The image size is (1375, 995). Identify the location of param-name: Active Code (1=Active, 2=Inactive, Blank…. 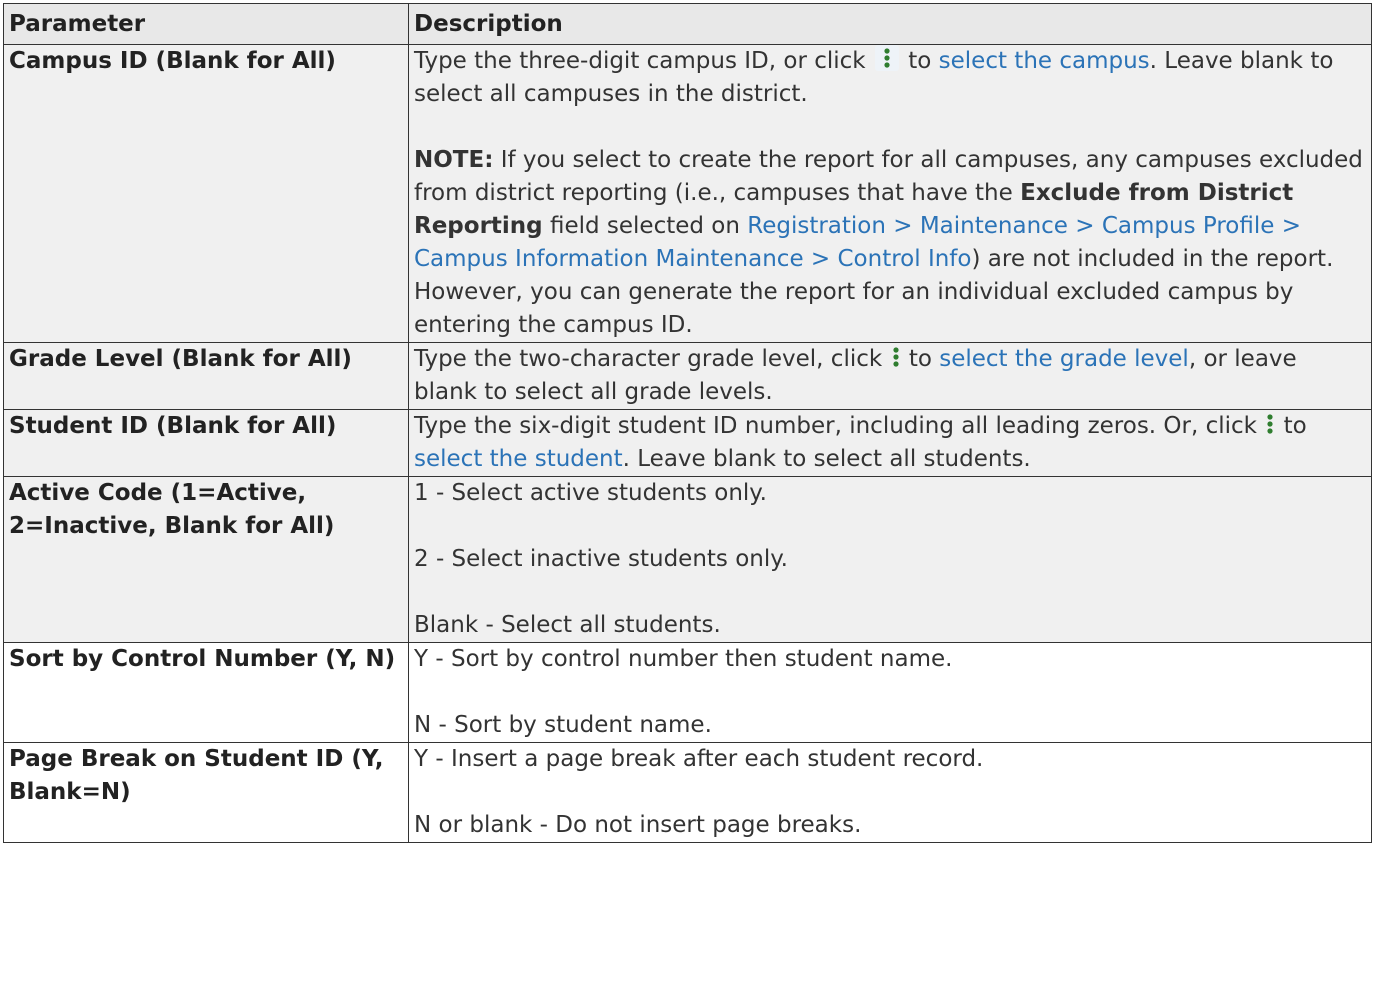
(206, 559).